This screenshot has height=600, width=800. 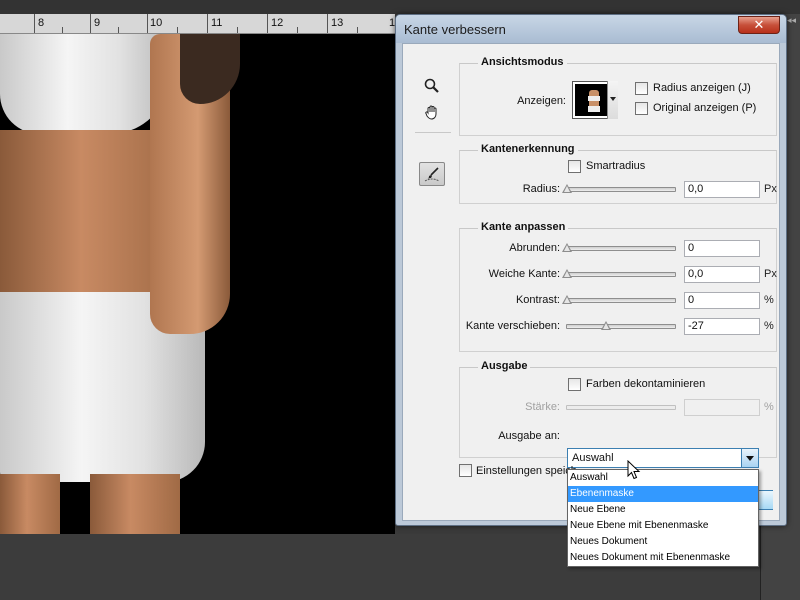 What do you see at coordinates (567, 188) in the screenshot?
I see `radius-slider-thumb` at bounding box center [567, 188].